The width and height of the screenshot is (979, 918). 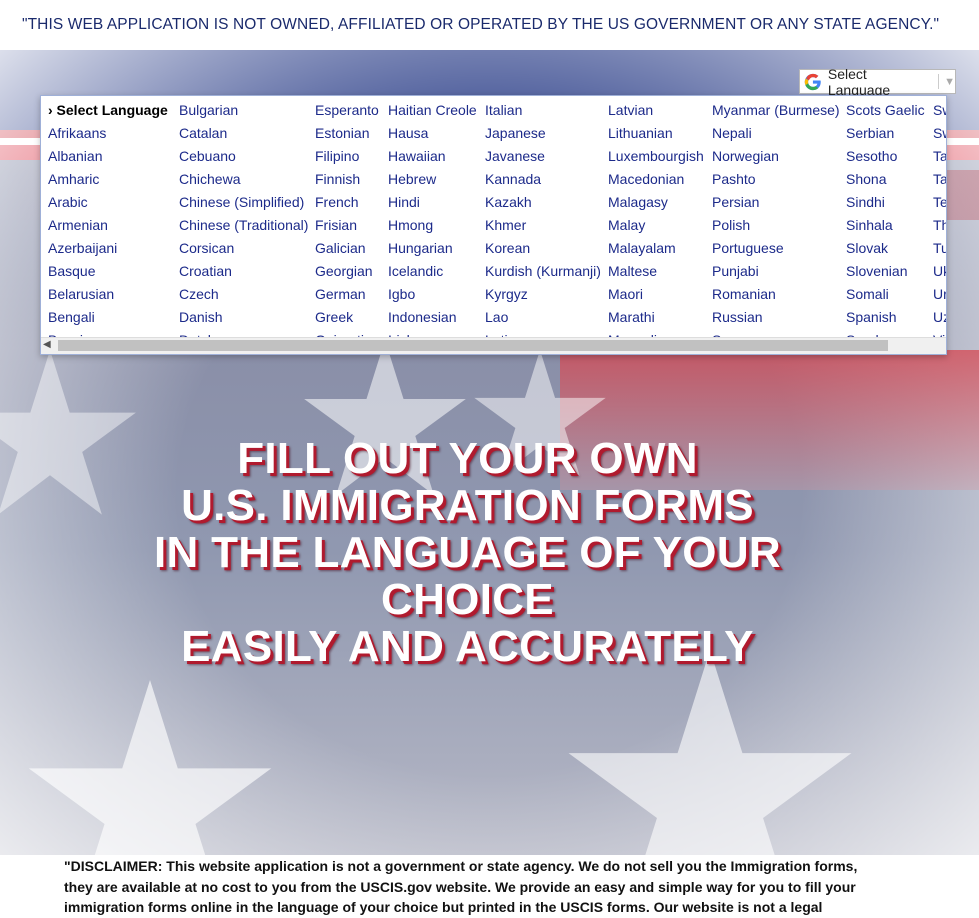 What do you see at coordinates (467, 505) in the screenshot?
I see `hero-line: U.S. IMMIGRATION FORMS` at bounding box center [467, 505].